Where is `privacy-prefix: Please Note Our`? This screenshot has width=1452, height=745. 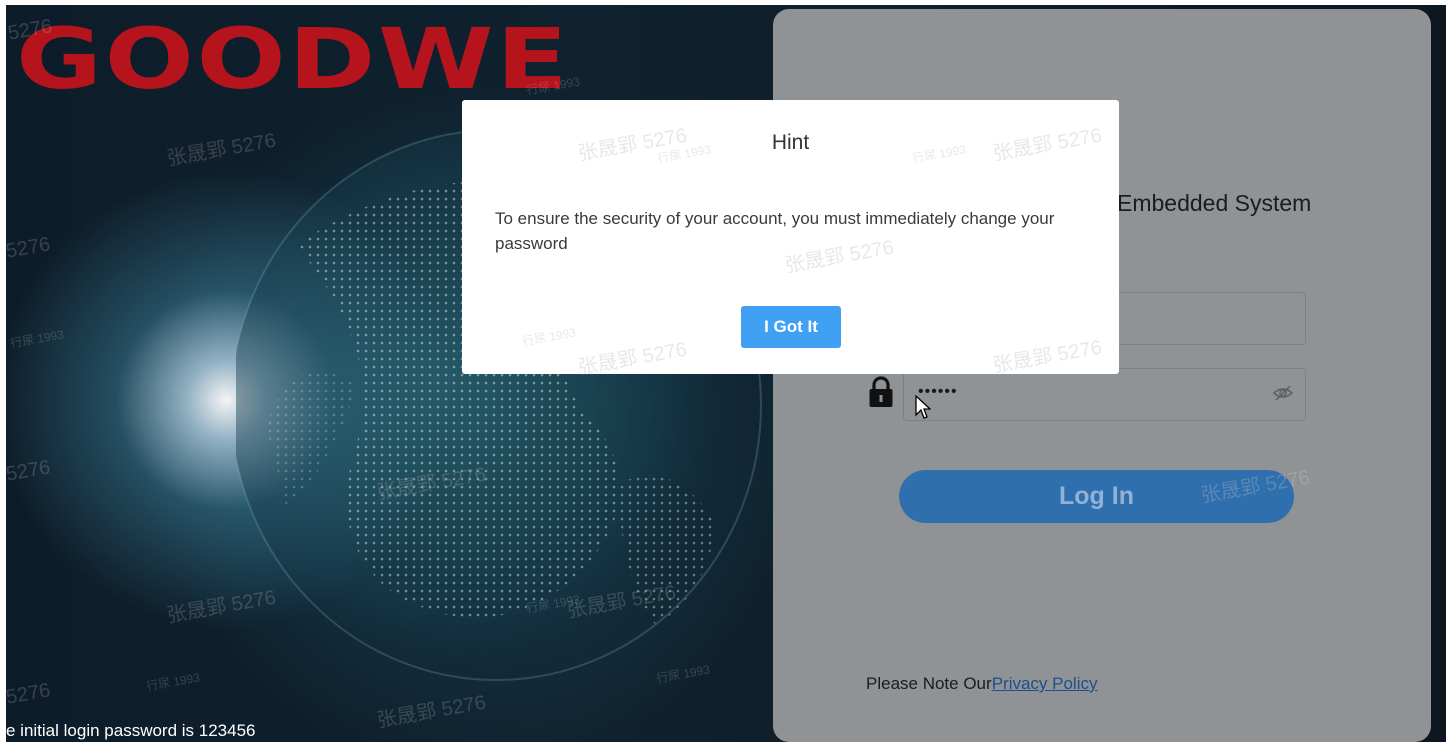
privacy-prefix: Please Note Our is located at coordinates (929, 683).